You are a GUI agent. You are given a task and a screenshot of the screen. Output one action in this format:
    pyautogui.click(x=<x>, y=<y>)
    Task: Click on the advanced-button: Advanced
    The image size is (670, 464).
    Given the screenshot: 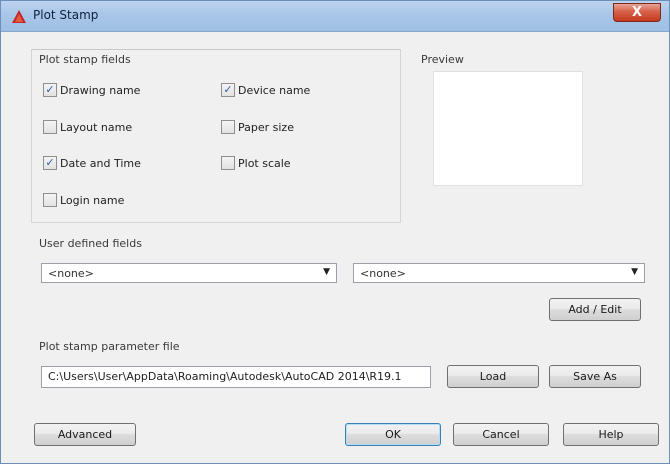 What is the action you would take?
    pyautogui.click(x=85, y=434)
    